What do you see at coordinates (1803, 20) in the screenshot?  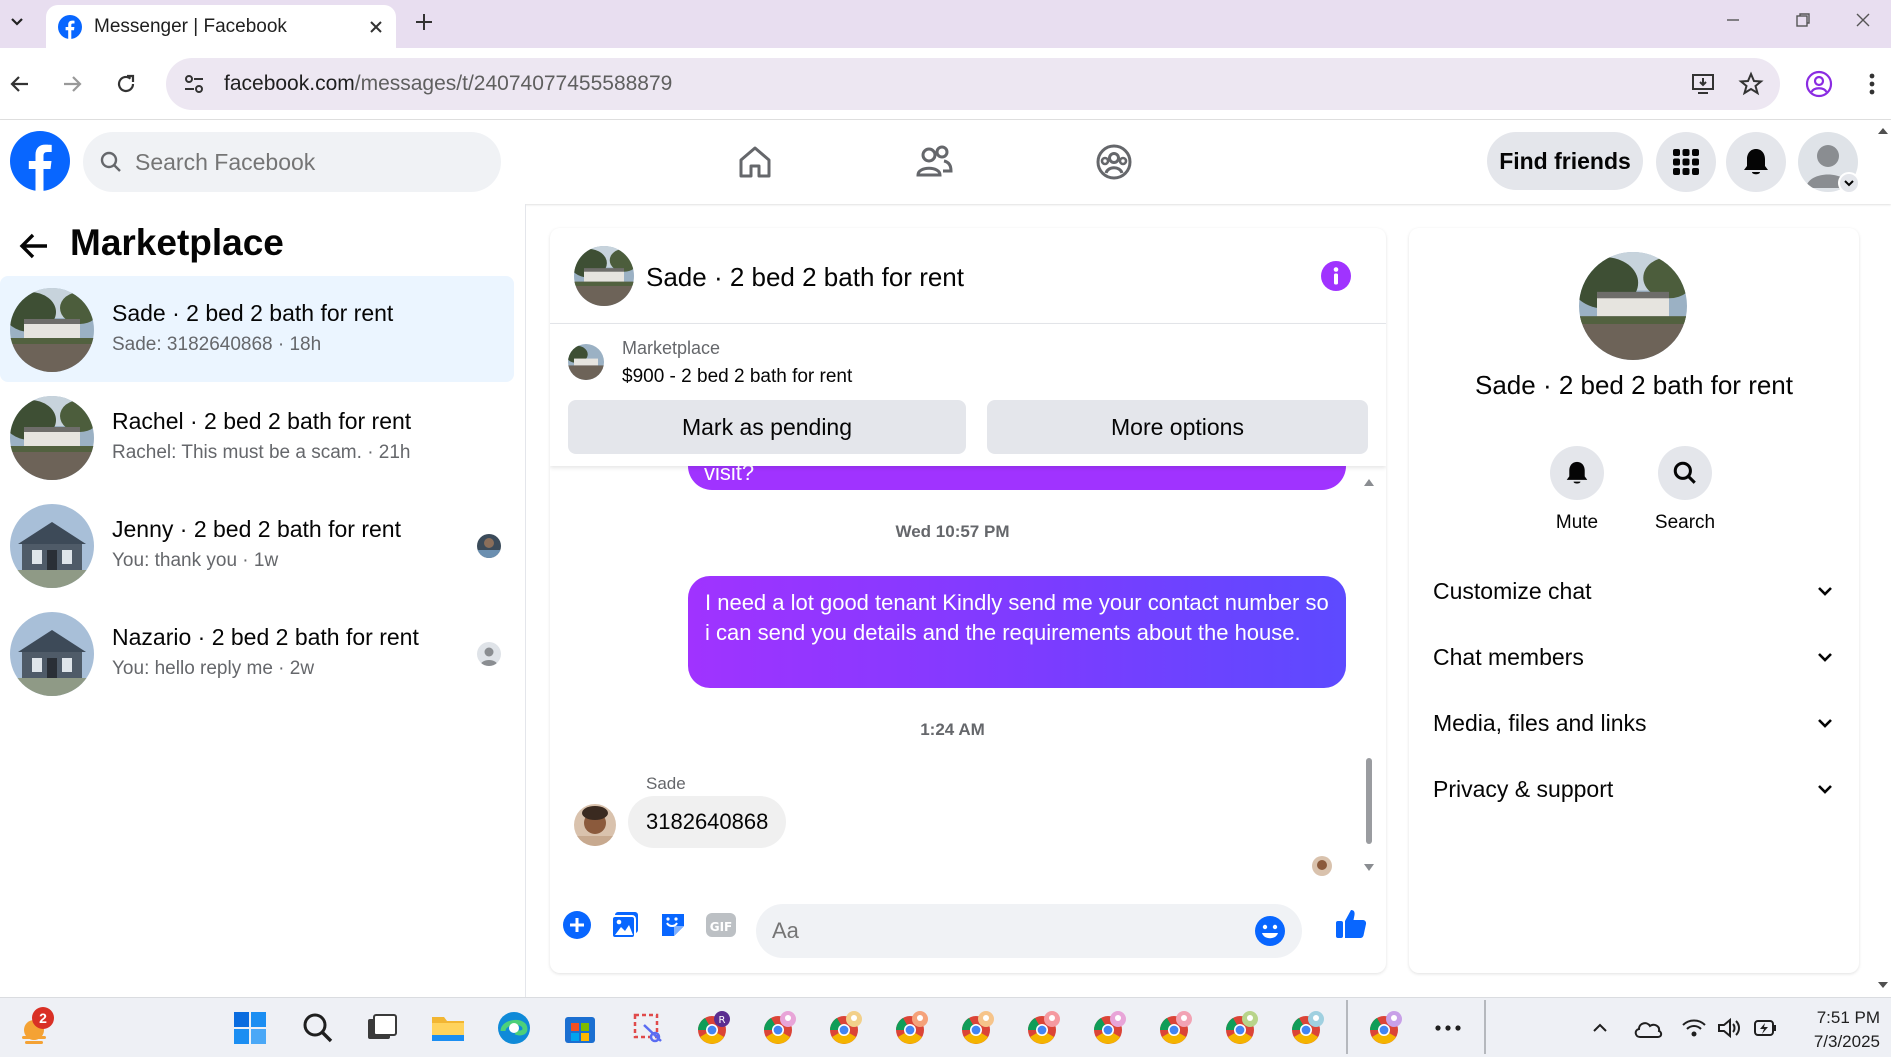 I see `restore-icon` at bounding box center [1803, 20].